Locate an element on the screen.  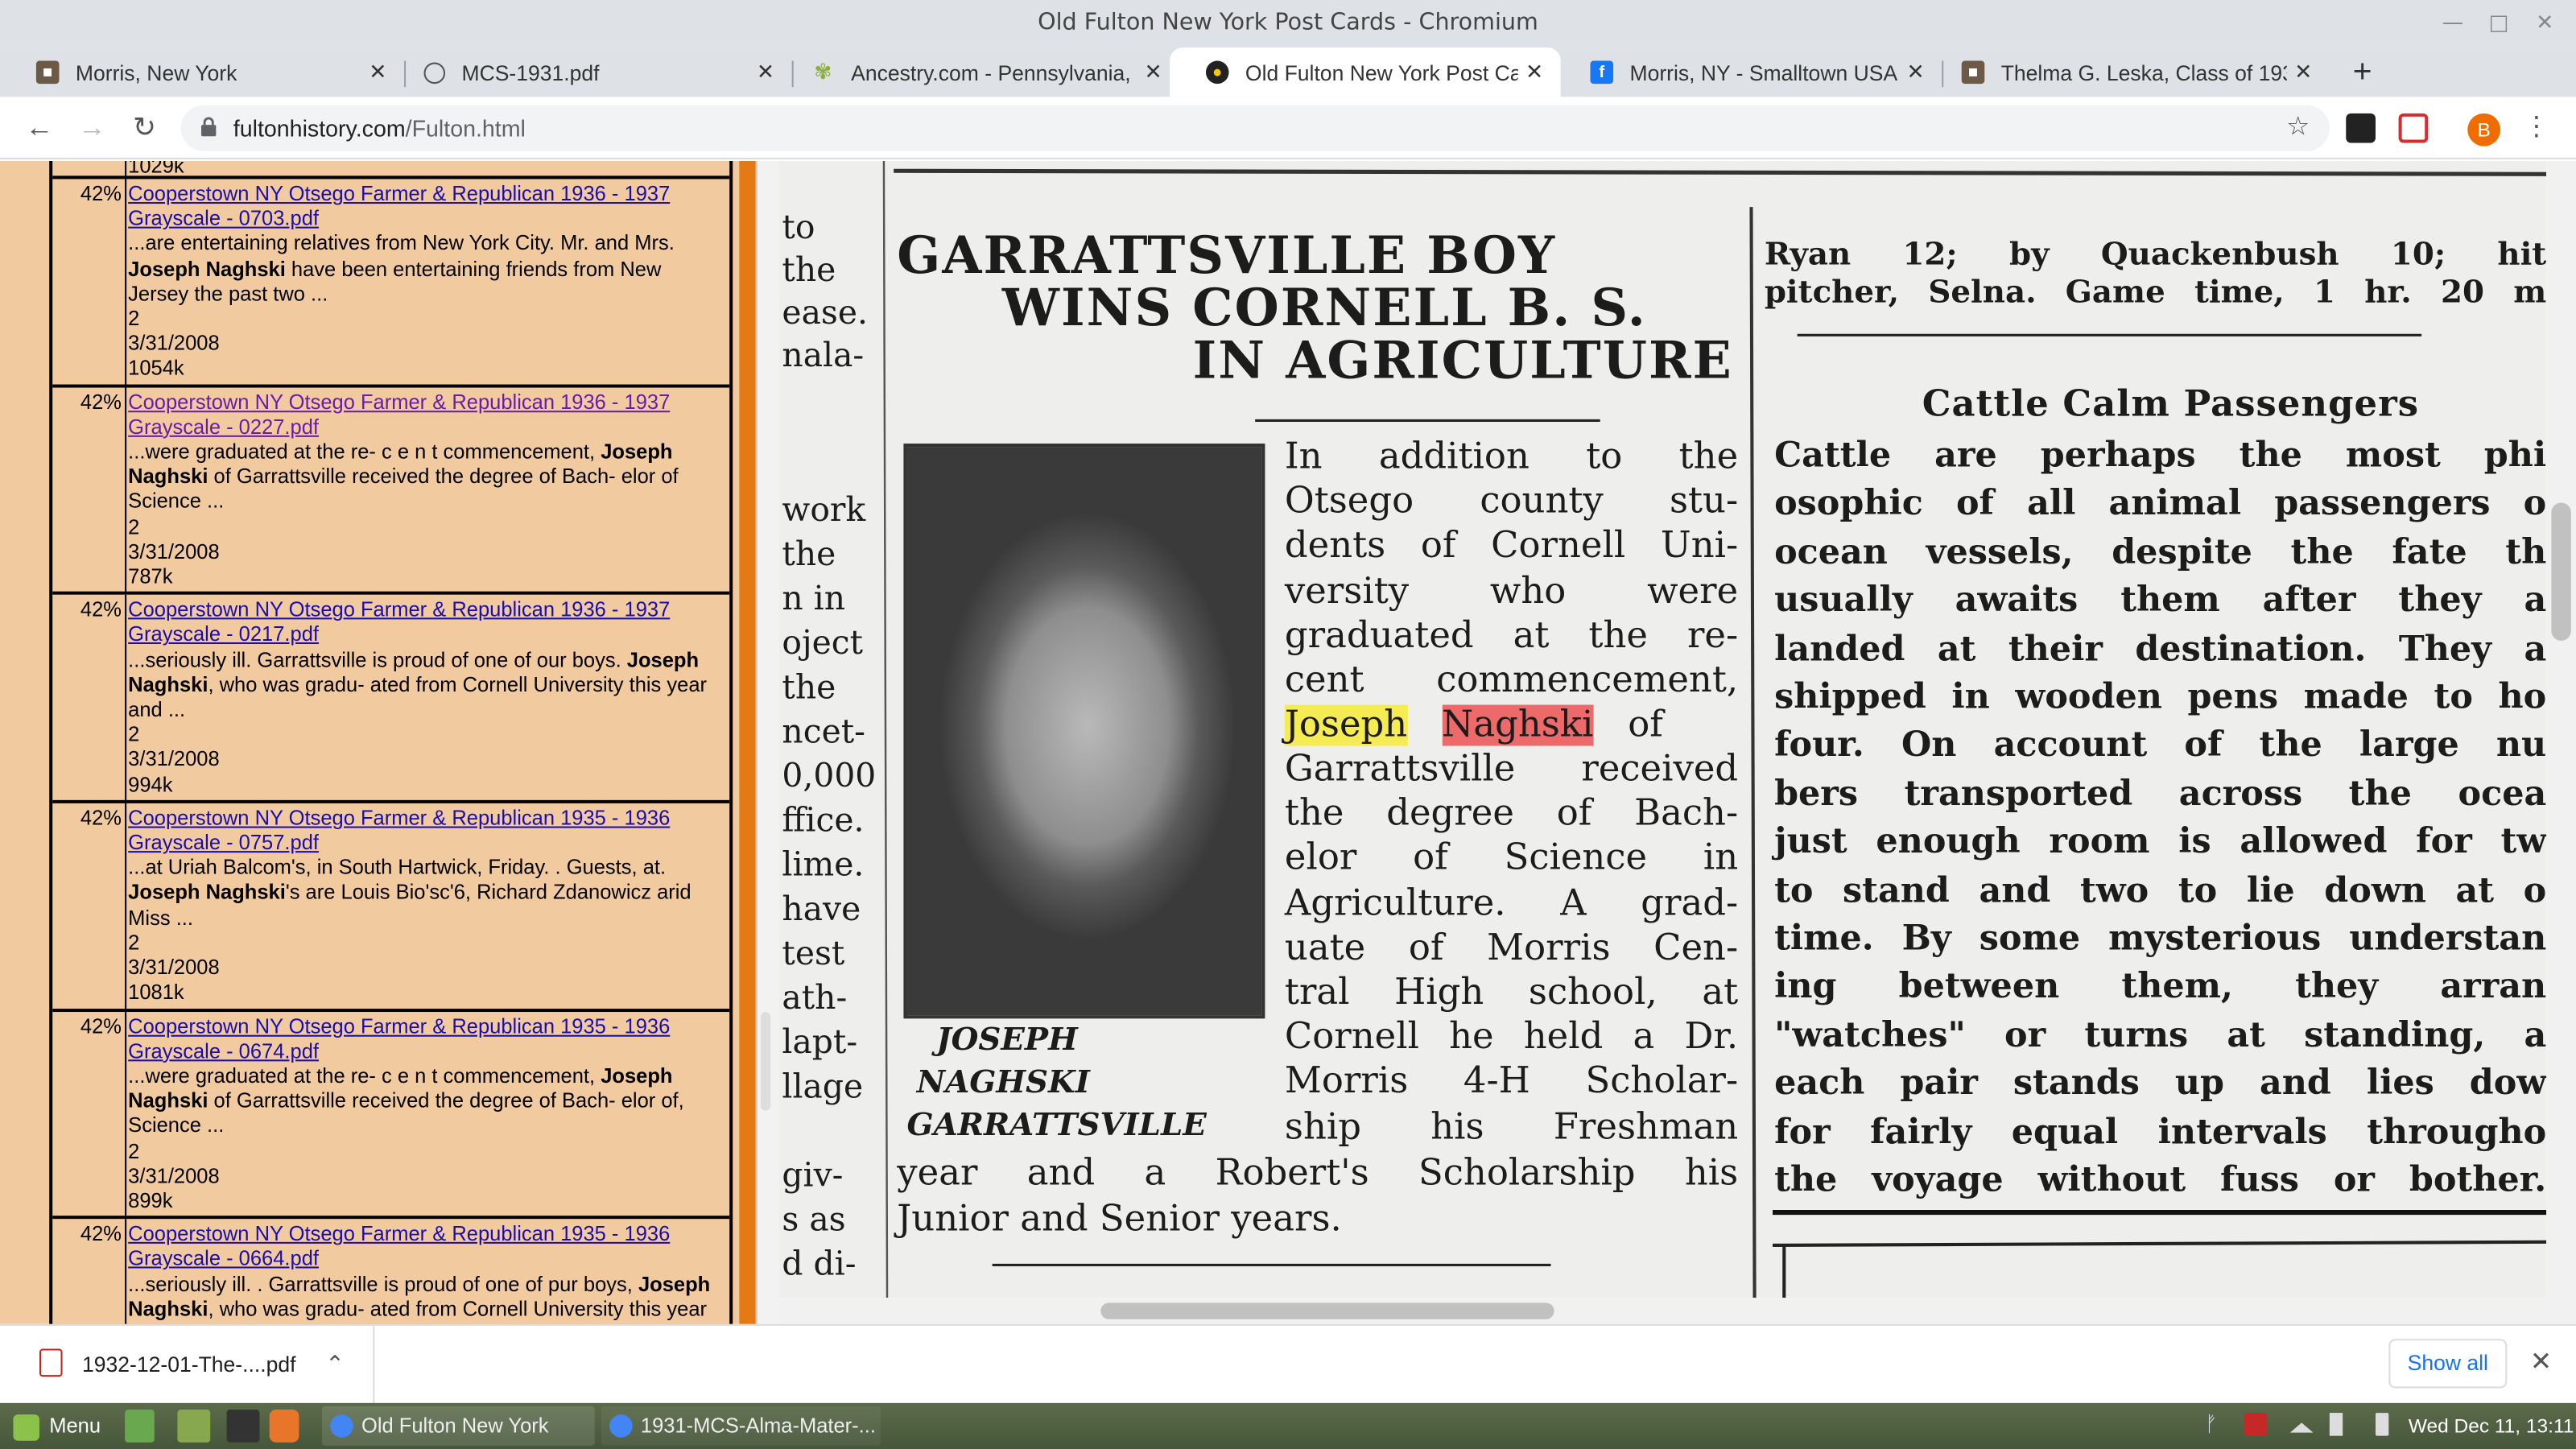
tab-old-fulton: ● Old Fulton New York Post Card ✕ is located at coordinates (1365, 72).